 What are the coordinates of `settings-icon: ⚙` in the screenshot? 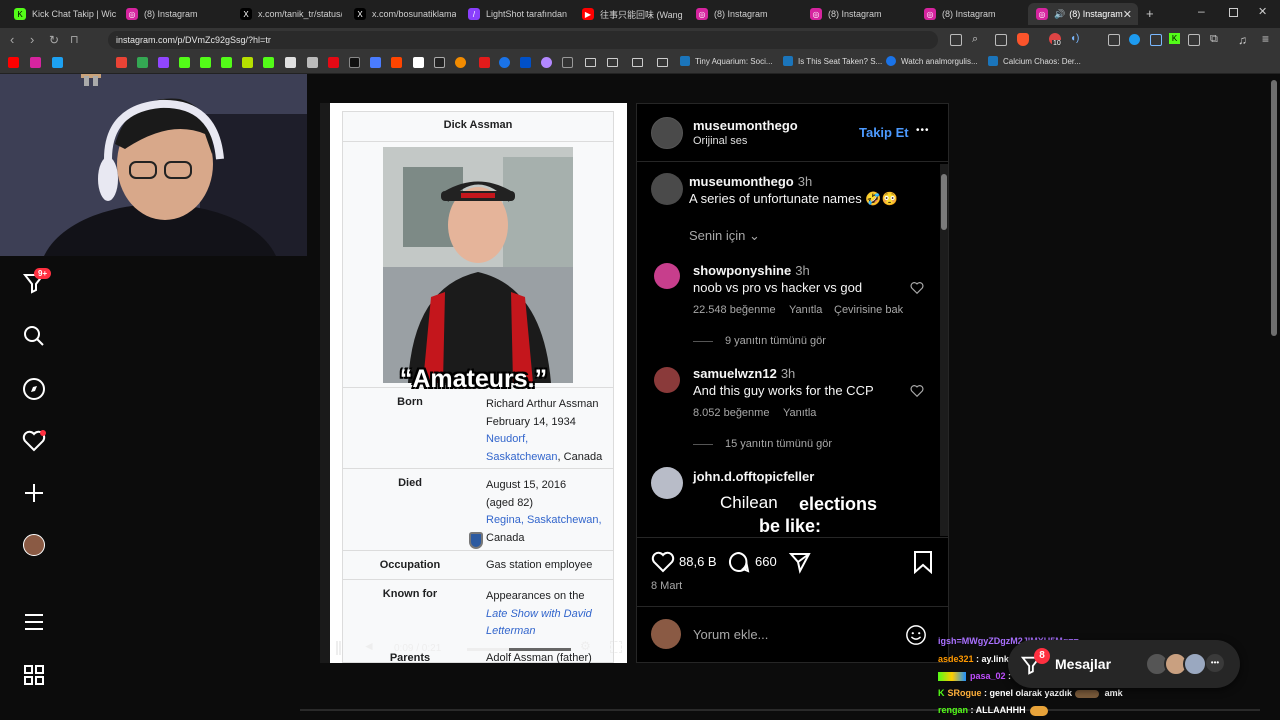 It's located at (585, 646).